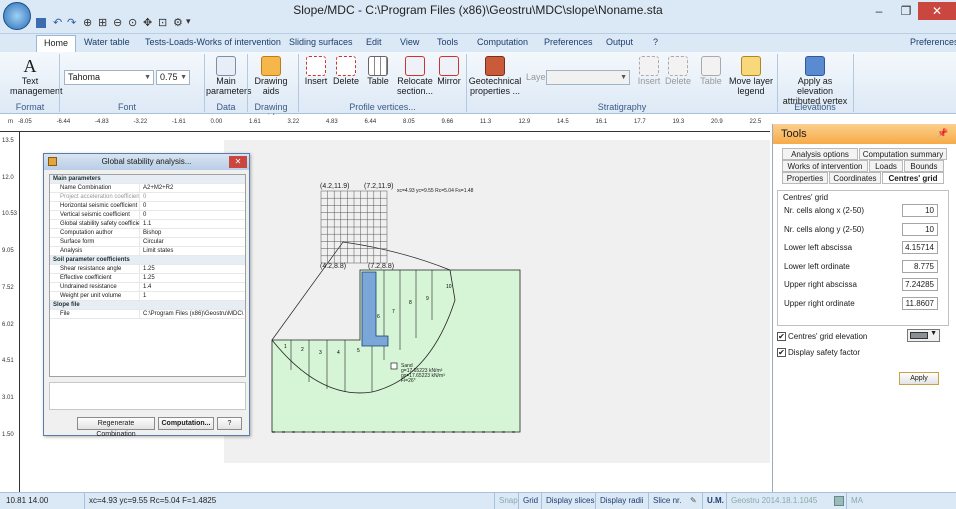  I want to click on property-value: Bishop, so click(192, 233).